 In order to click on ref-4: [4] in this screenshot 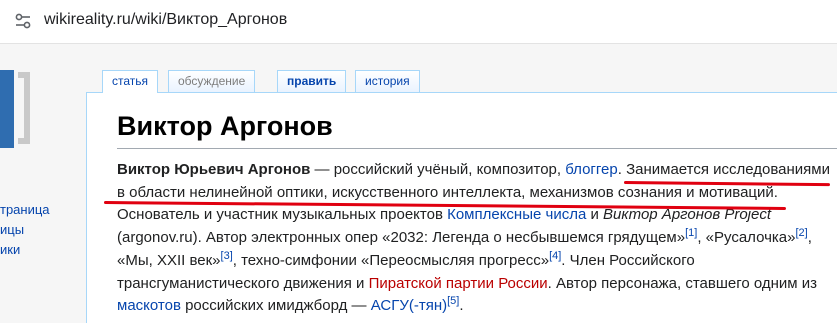, I will do `click(555, 256)`.